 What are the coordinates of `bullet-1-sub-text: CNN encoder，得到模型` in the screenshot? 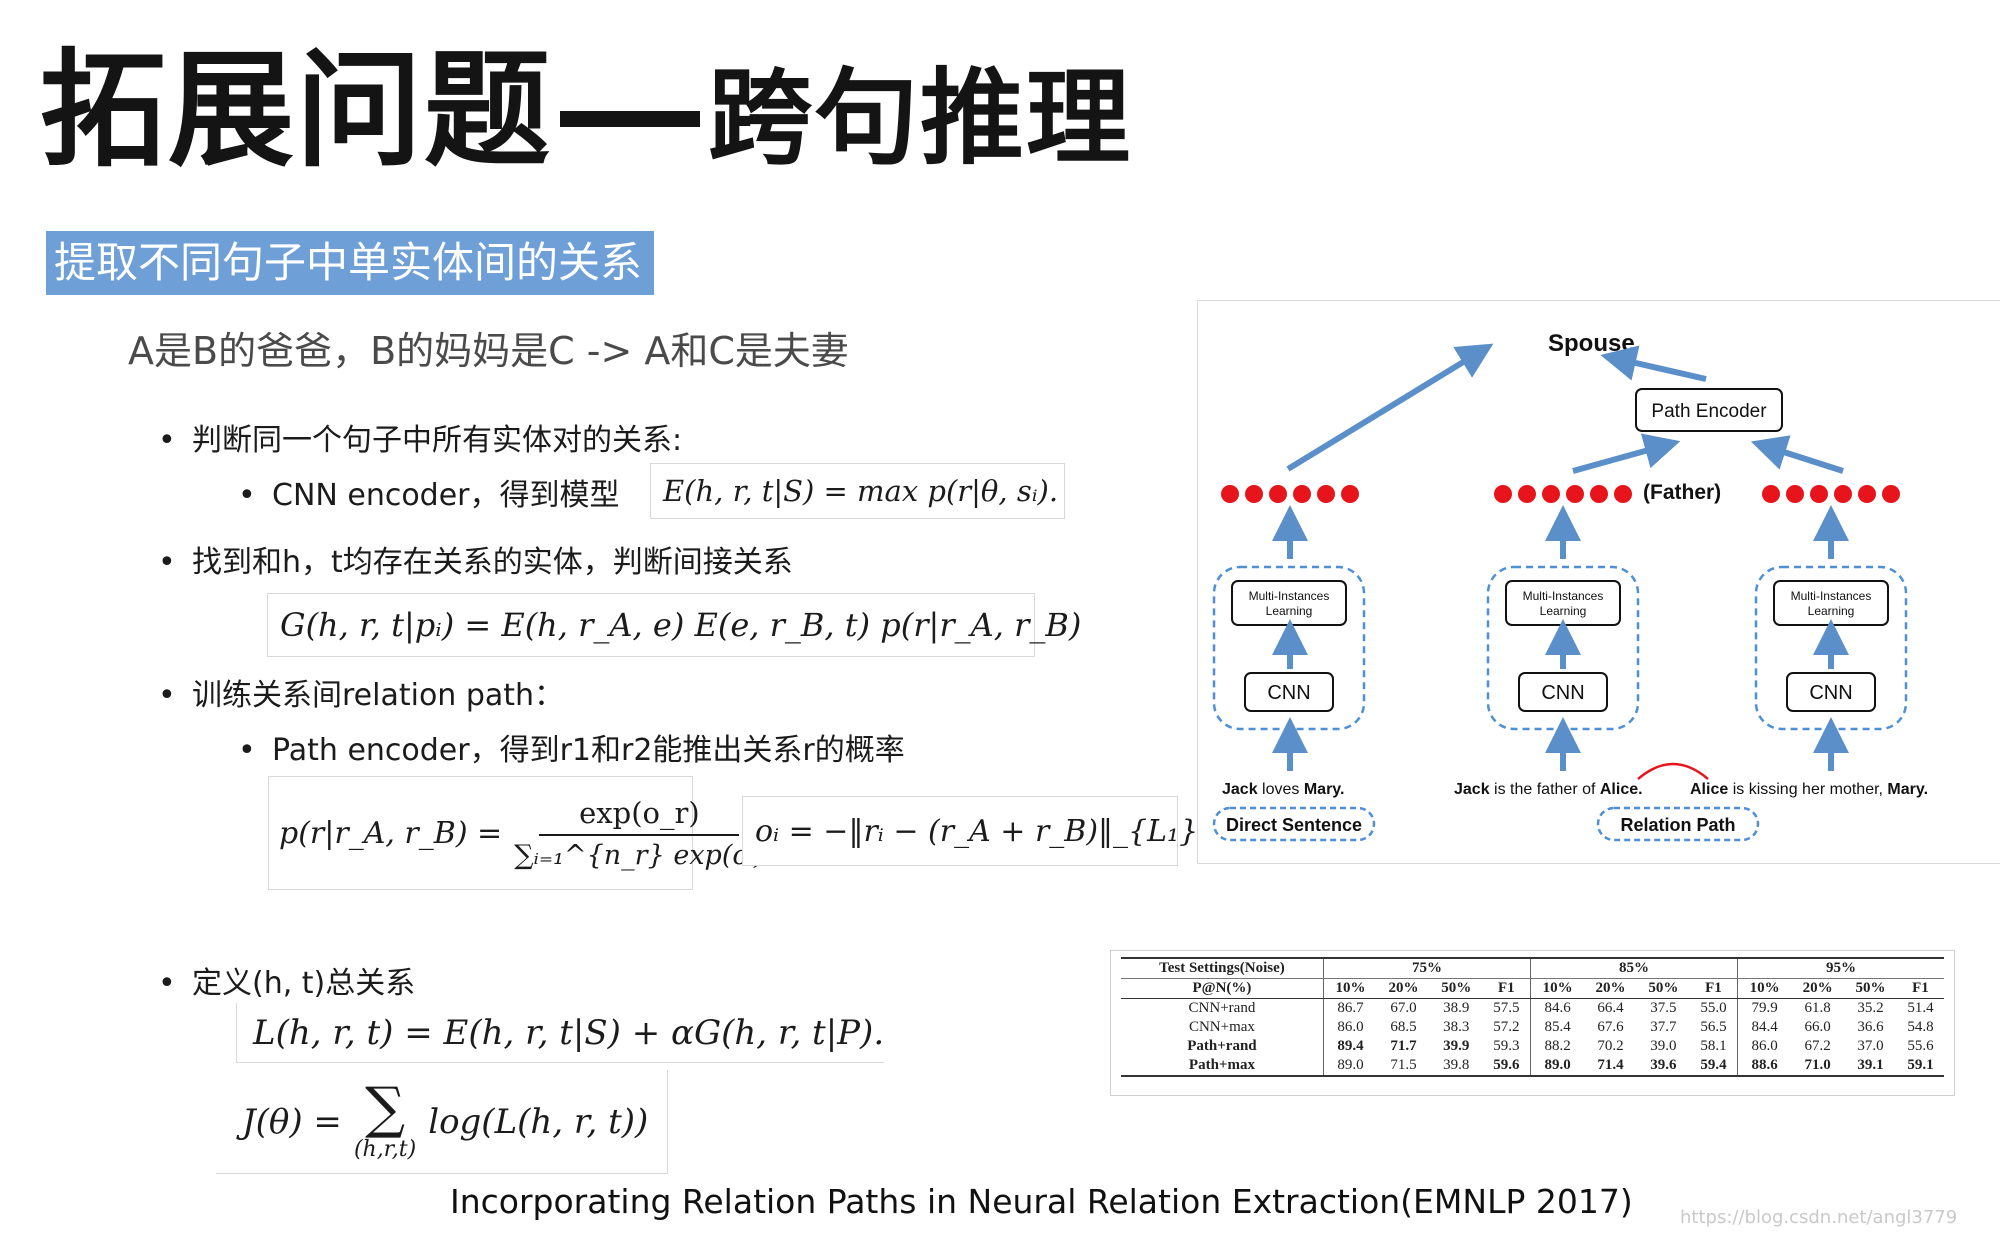 It's located at (446, 495).